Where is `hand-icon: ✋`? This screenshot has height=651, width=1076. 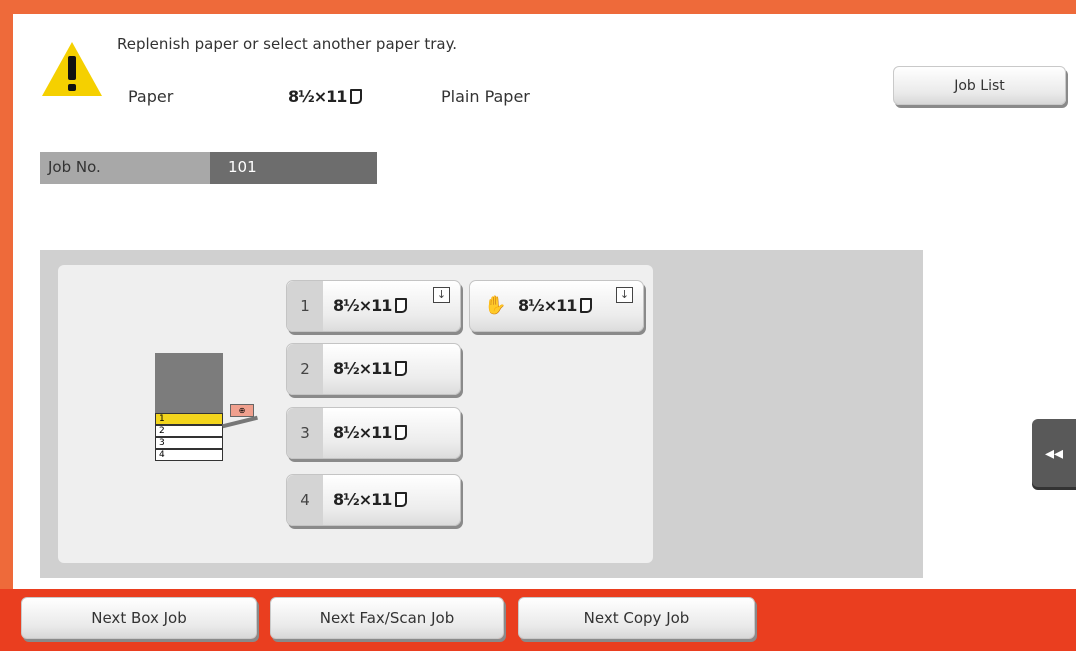 hand-icon: ✋ is located at coordinates (495, 305).